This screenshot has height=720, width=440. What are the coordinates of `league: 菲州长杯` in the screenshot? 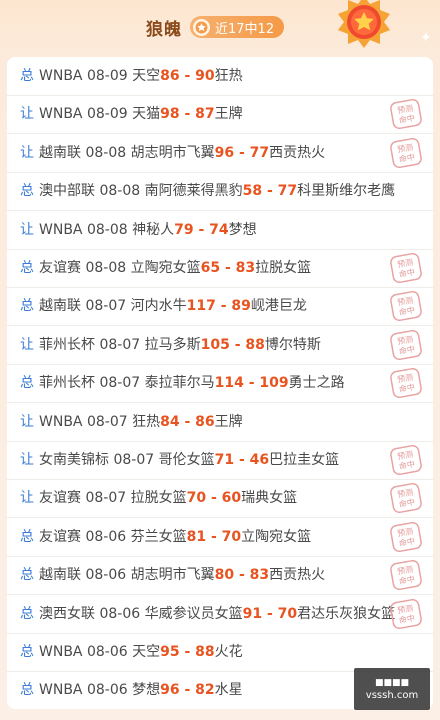 It's located at (67, 383).